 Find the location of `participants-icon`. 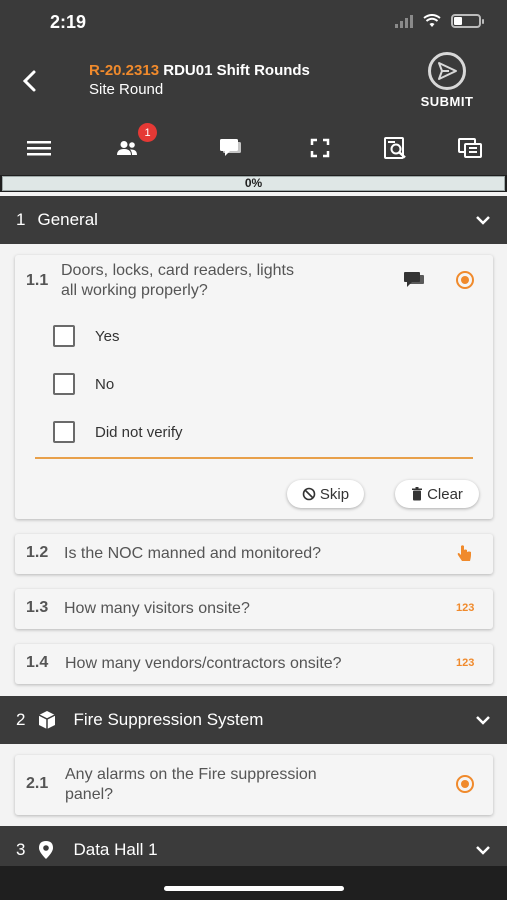

participants-icon is located at coordinates (127, 148).